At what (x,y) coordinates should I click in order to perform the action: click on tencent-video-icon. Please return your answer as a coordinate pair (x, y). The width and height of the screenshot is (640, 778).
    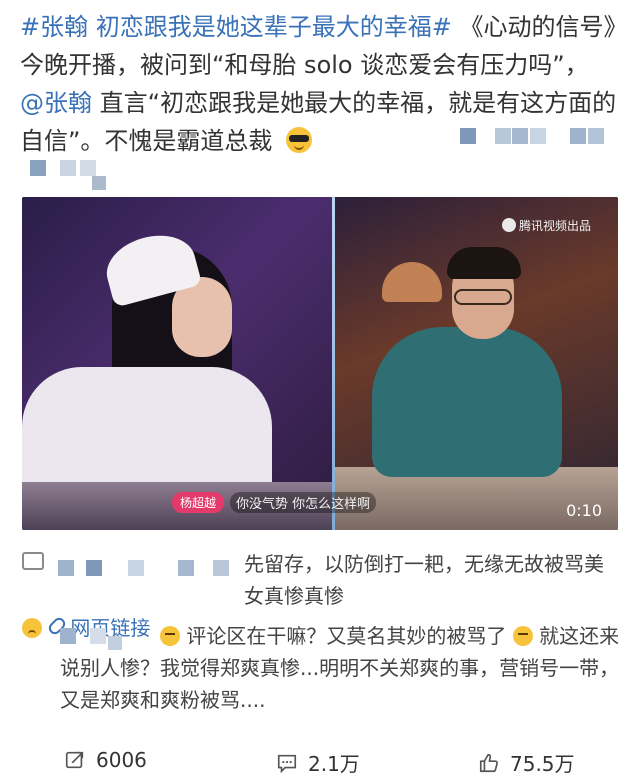
    Looking at the image, I should click on (509, 225).